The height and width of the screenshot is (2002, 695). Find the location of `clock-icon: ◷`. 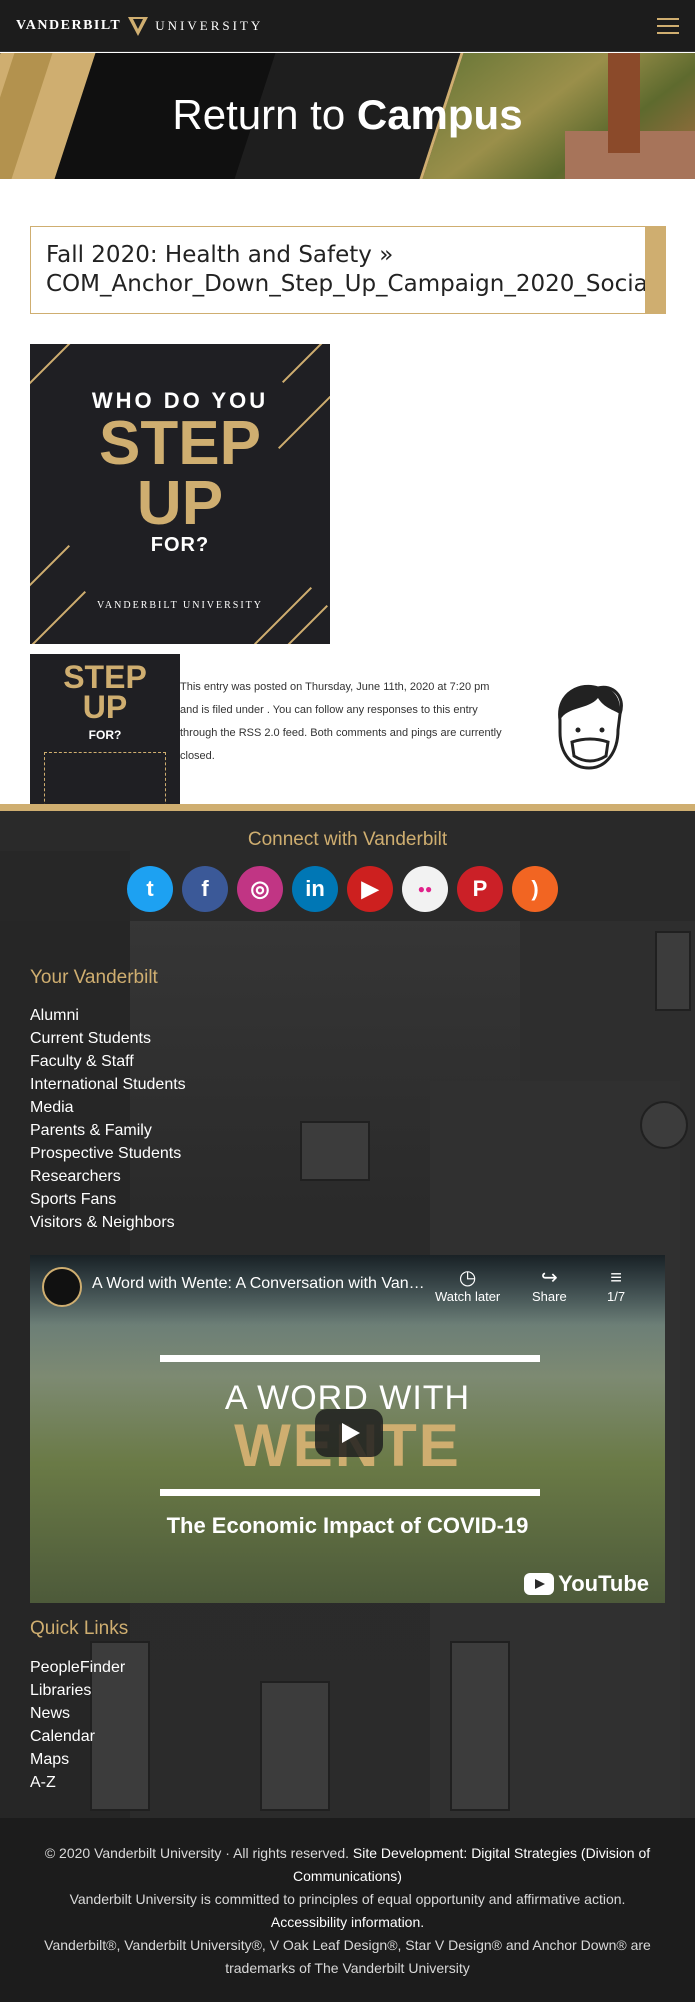

clock-icon: ◷ is located at coordinates (467, 1278).